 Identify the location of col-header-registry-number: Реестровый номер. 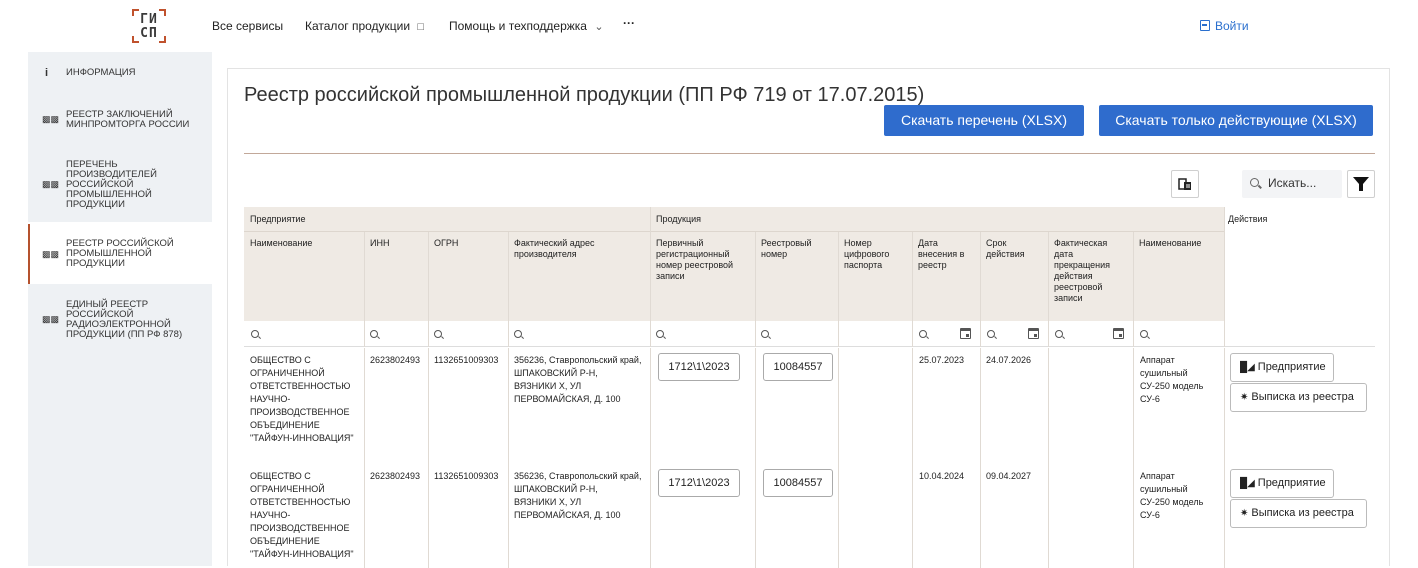
(796, 249).